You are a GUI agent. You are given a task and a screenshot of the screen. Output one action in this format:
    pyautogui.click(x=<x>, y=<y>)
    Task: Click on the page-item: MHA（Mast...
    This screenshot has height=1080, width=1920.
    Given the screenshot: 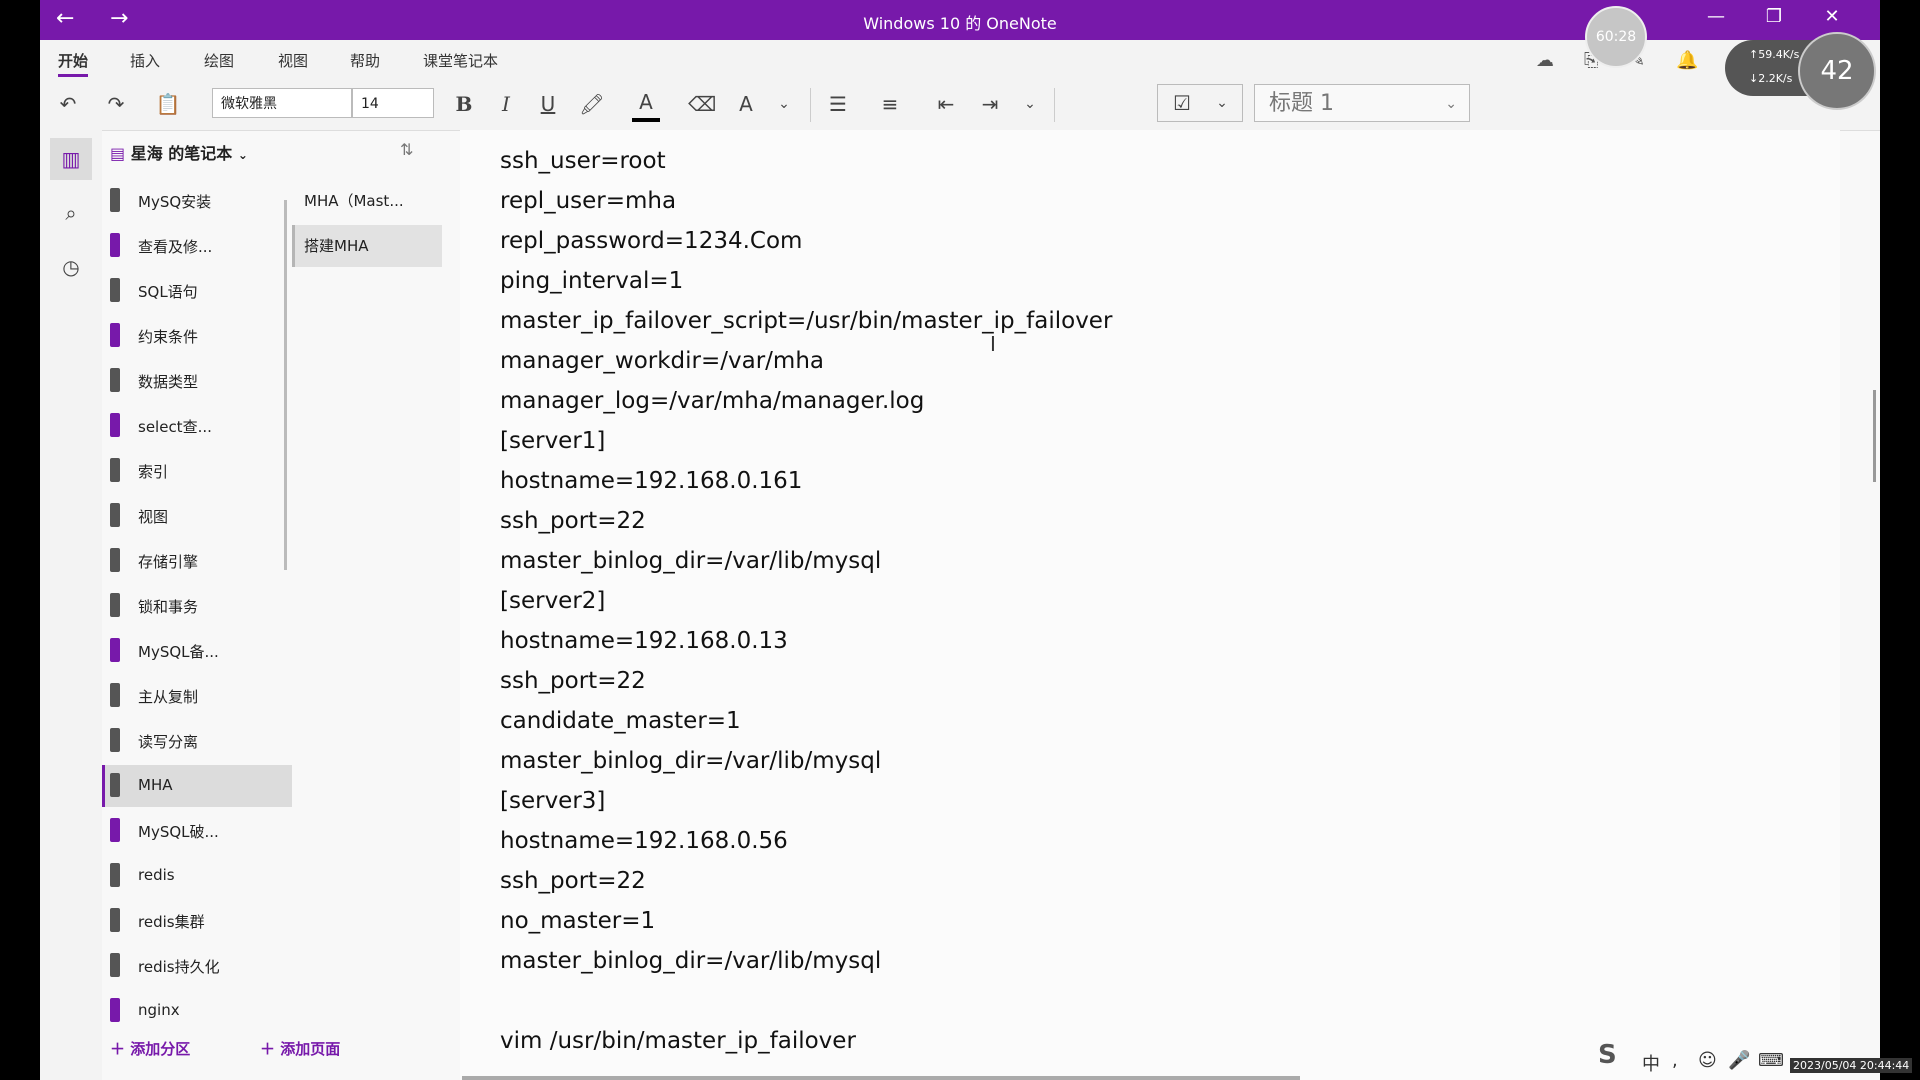 What is the action you would take?
    pyautogui.click(x=367, y=201)
    